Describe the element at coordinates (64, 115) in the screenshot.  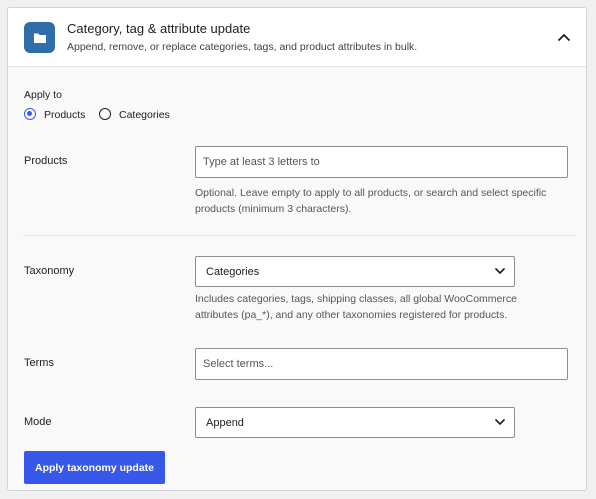
I see `radio-products-label: Products` at that location.